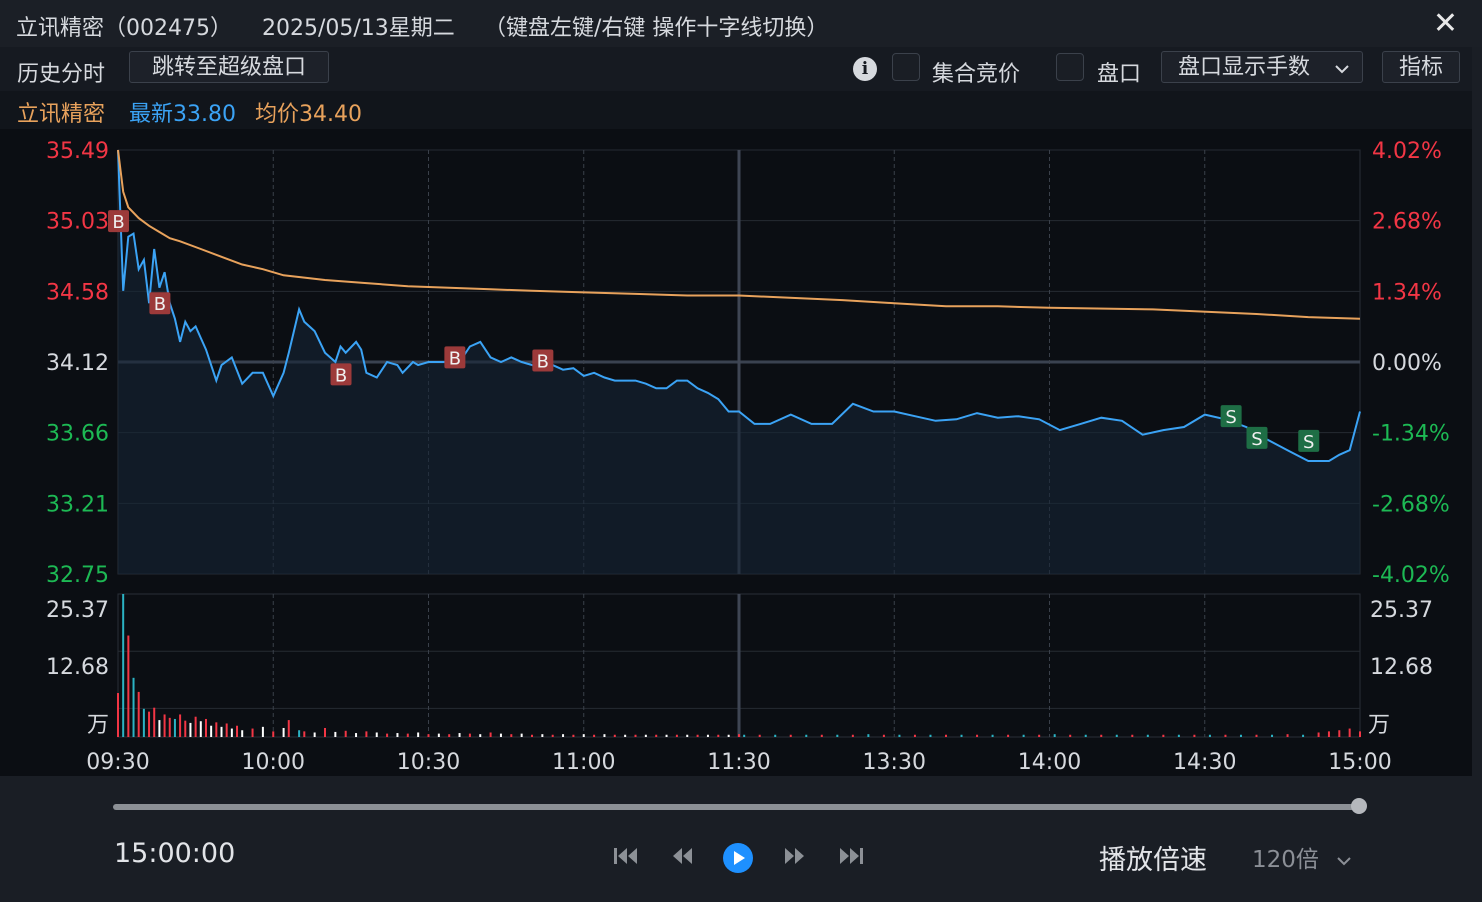  I want to click on price-tick-label: 33.21, so click(77, 504).